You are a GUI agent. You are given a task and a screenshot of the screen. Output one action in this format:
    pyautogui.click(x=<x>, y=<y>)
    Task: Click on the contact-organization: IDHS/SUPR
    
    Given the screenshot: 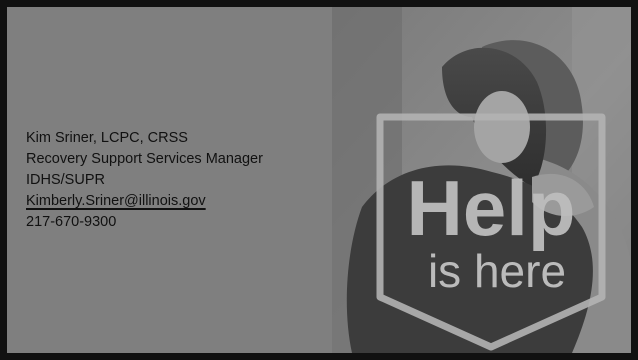 What is the action you would take?
    pyautogui.click(x=65, y=180)
    